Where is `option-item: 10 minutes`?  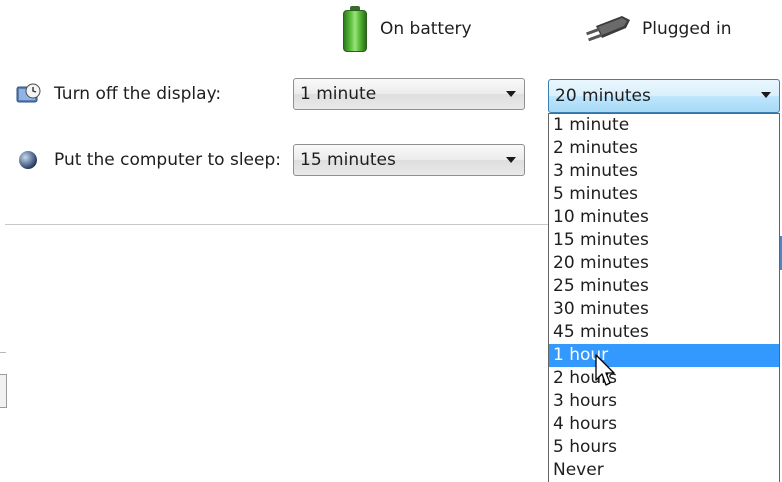
option-item: 10 minutes is located at coordinates (664, 217).